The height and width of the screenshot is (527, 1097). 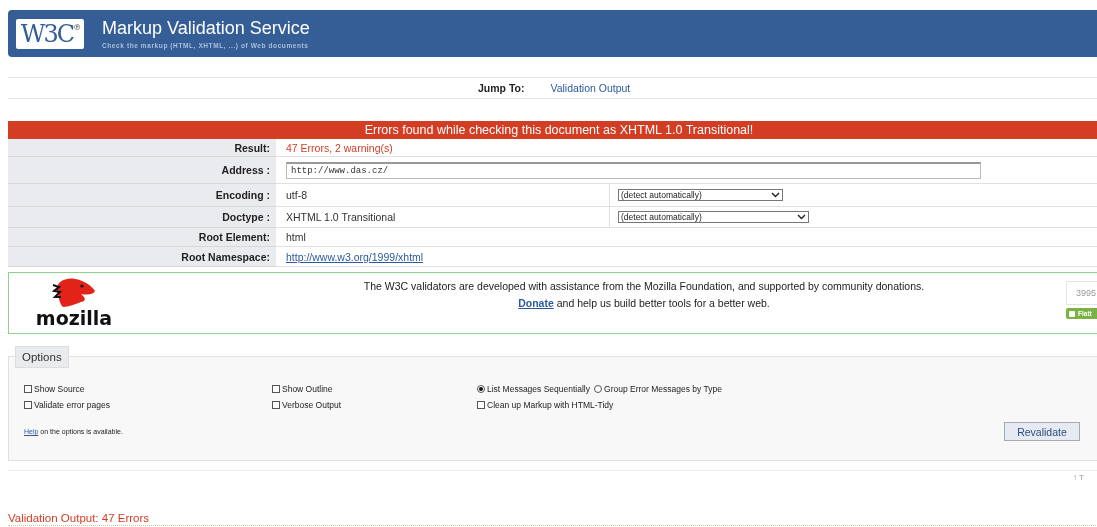 What do you see at coordinates (533, 389) in the screenshot?
I see `option-radio: List Messages Sequentially` at bounding box center [533, 389].